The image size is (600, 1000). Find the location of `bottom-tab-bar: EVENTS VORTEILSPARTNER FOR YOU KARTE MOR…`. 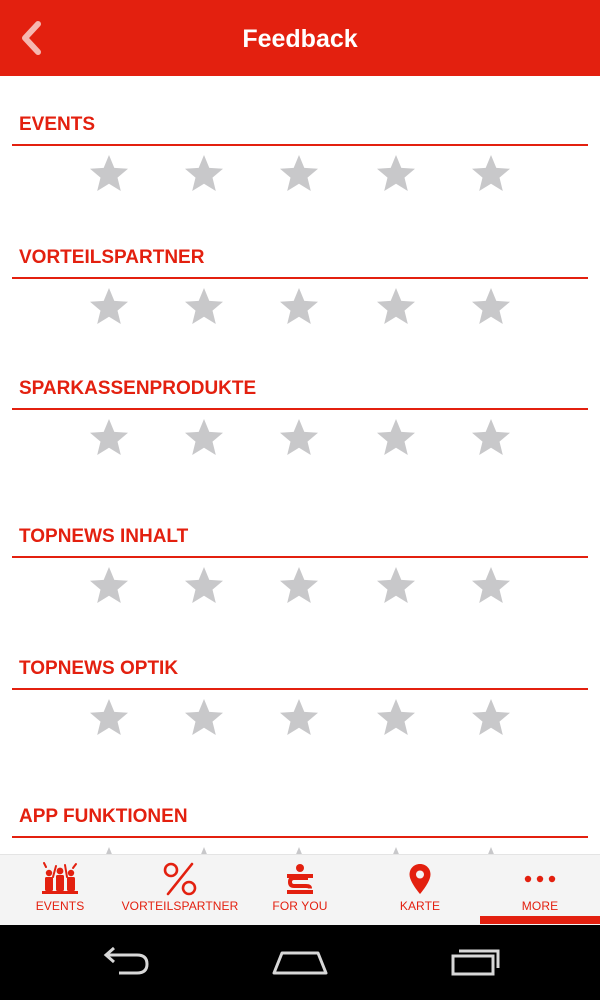

bottom-tab-bar: EVENTS VORTEILSPARTNER FOR YOU KARTE MOR… is located at coordinates (300, 889).